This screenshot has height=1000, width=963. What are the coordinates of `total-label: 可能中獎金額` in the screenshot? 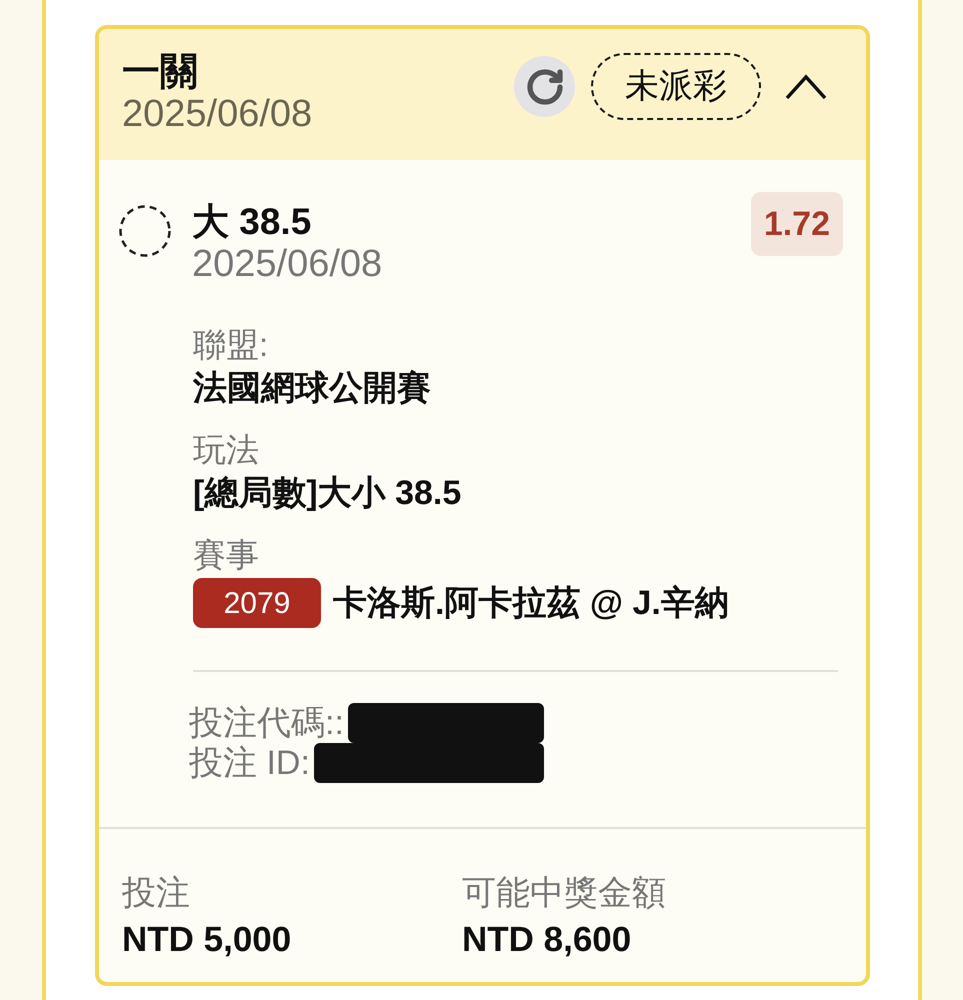 It's located at (564, 893).